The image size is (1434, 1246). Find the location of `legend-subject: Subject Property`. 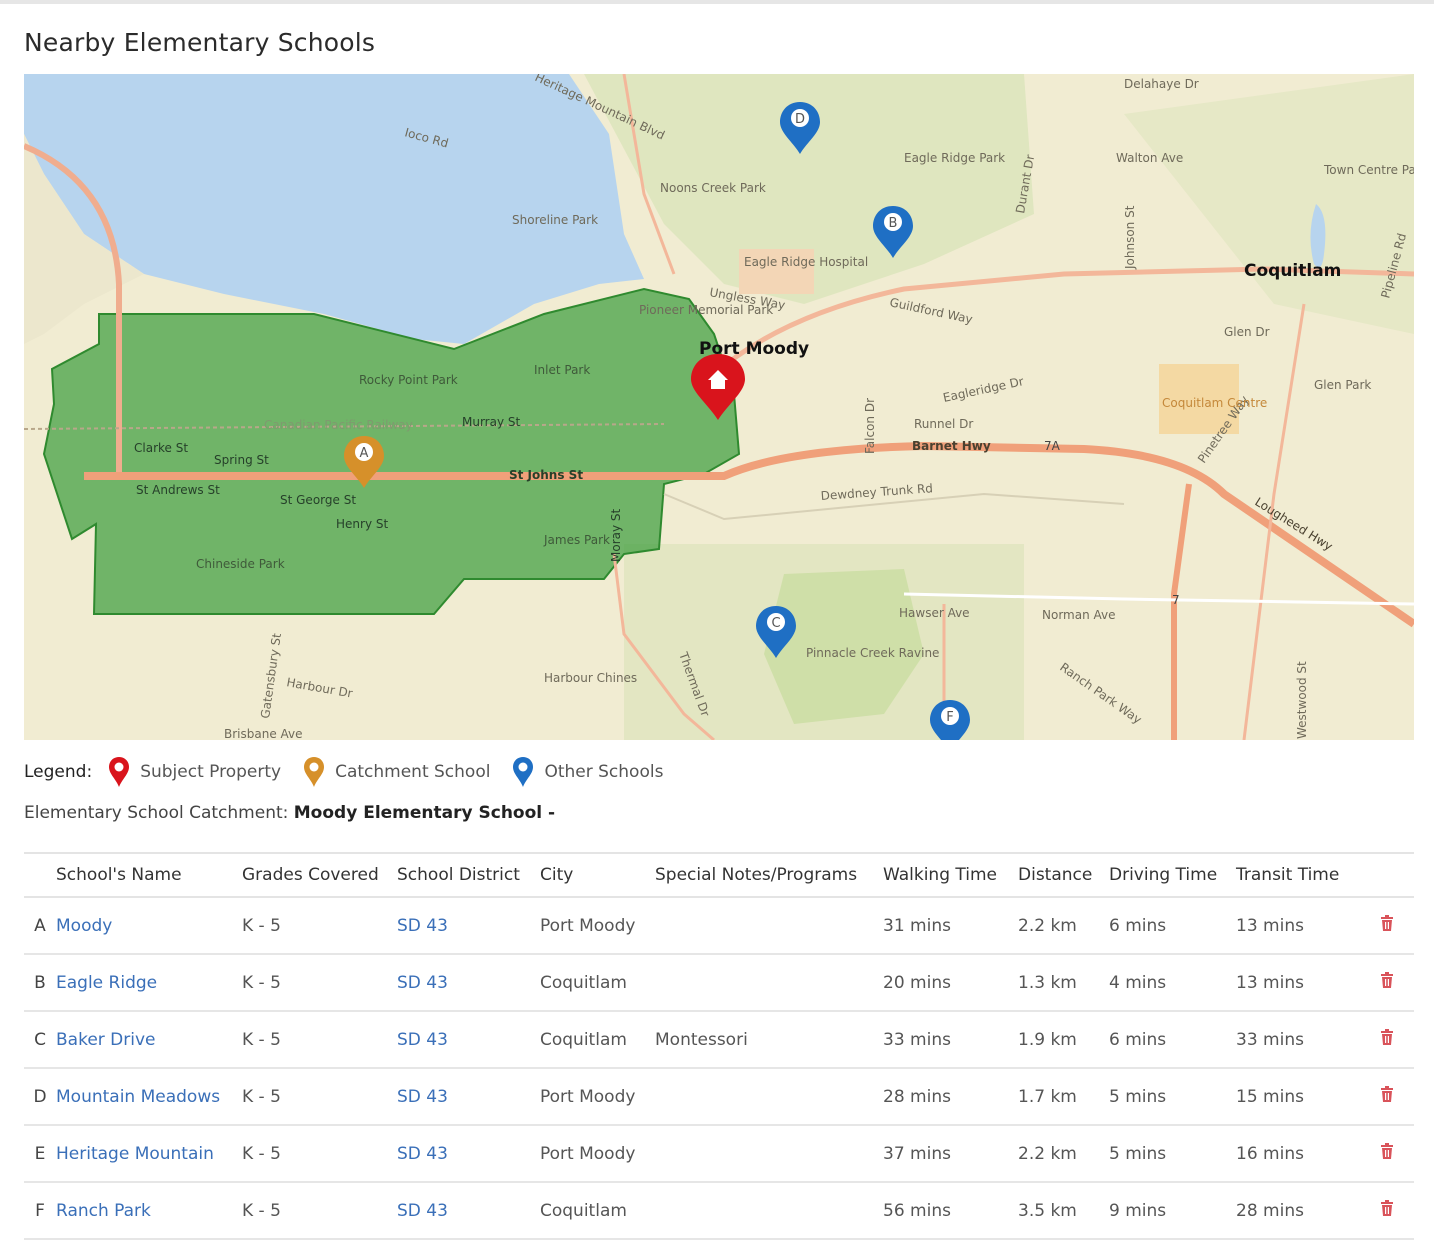

legend-subject: Subject Property is located at coordinates (194, 772).